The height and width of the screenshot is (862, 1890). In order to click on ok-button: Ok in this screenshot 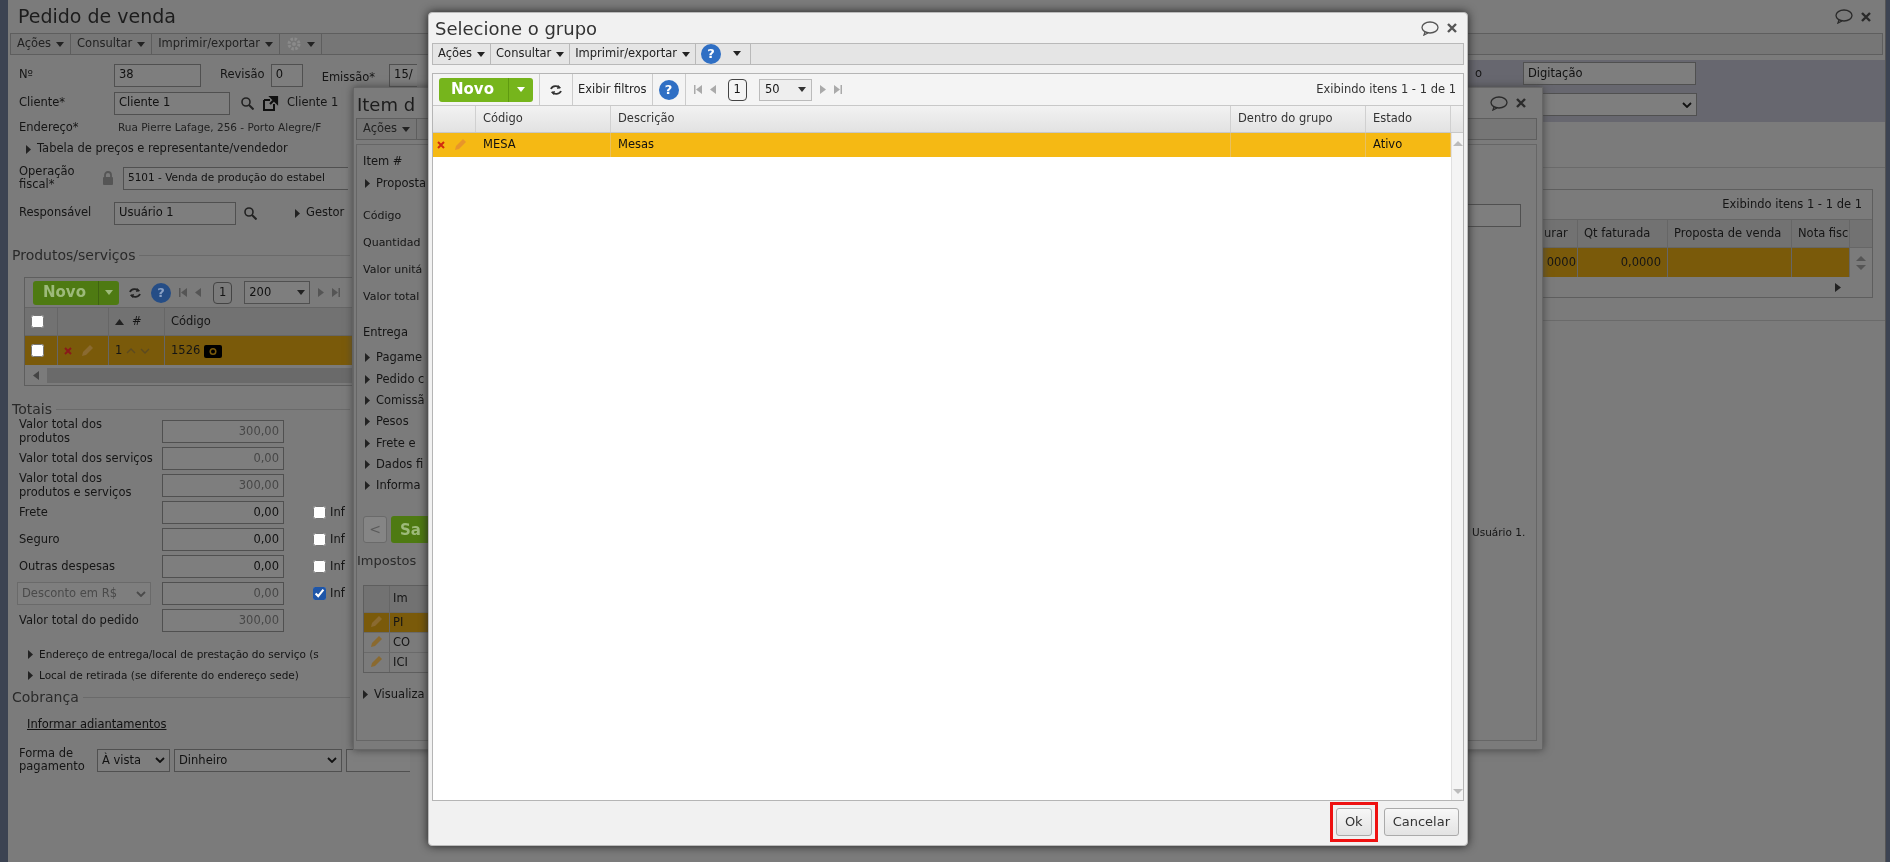, I will do `click(1353, 822)`.